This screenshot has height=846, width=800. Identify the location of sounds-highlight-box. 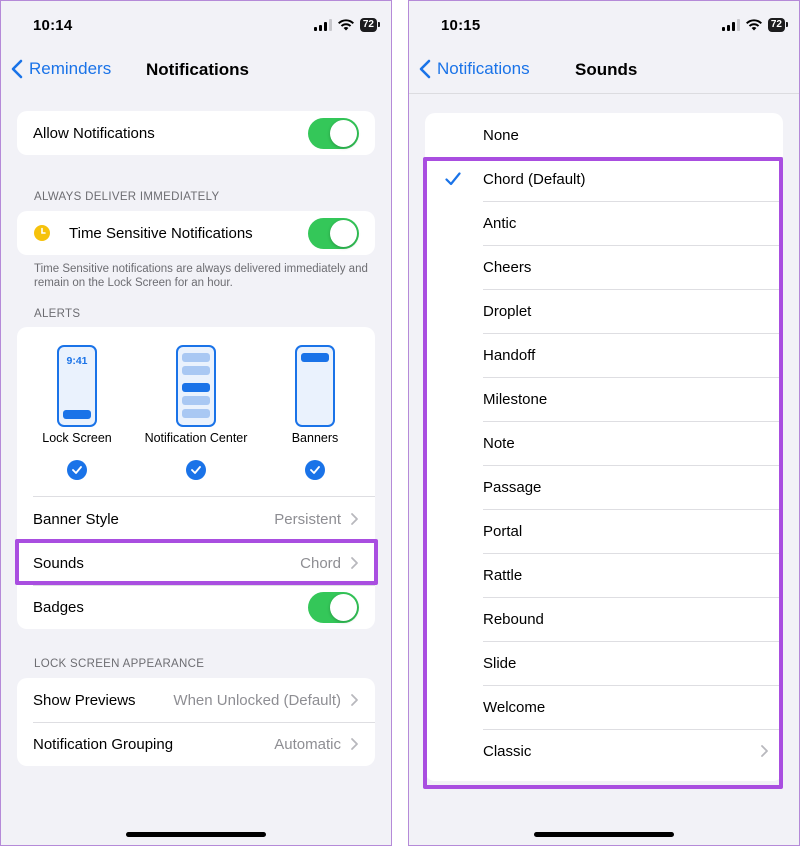
(196, 562).